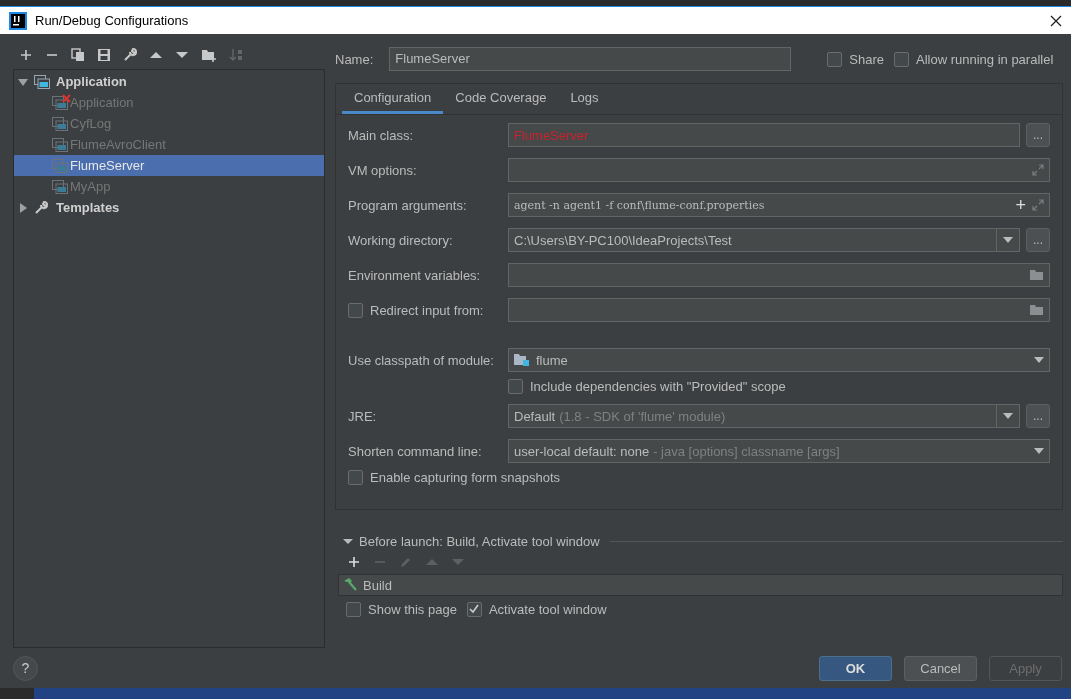 Image resolution: width=1071 pixels, height=699 pixels. What do you see at coordinates (415, 451) in the screenshot?
I see `field-label: Shorten command line:` at bounding box center [415, 451].